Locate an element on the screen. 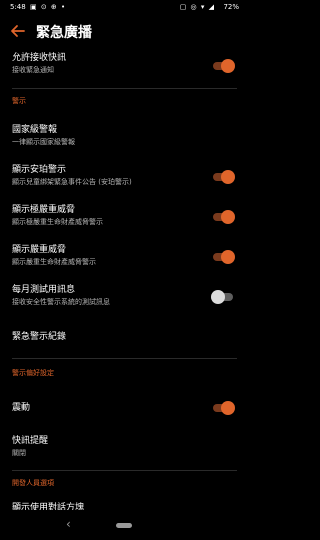 This screenshot has width=320, height=540. allow-alerts-toggle is located at coordinates (223, 66).